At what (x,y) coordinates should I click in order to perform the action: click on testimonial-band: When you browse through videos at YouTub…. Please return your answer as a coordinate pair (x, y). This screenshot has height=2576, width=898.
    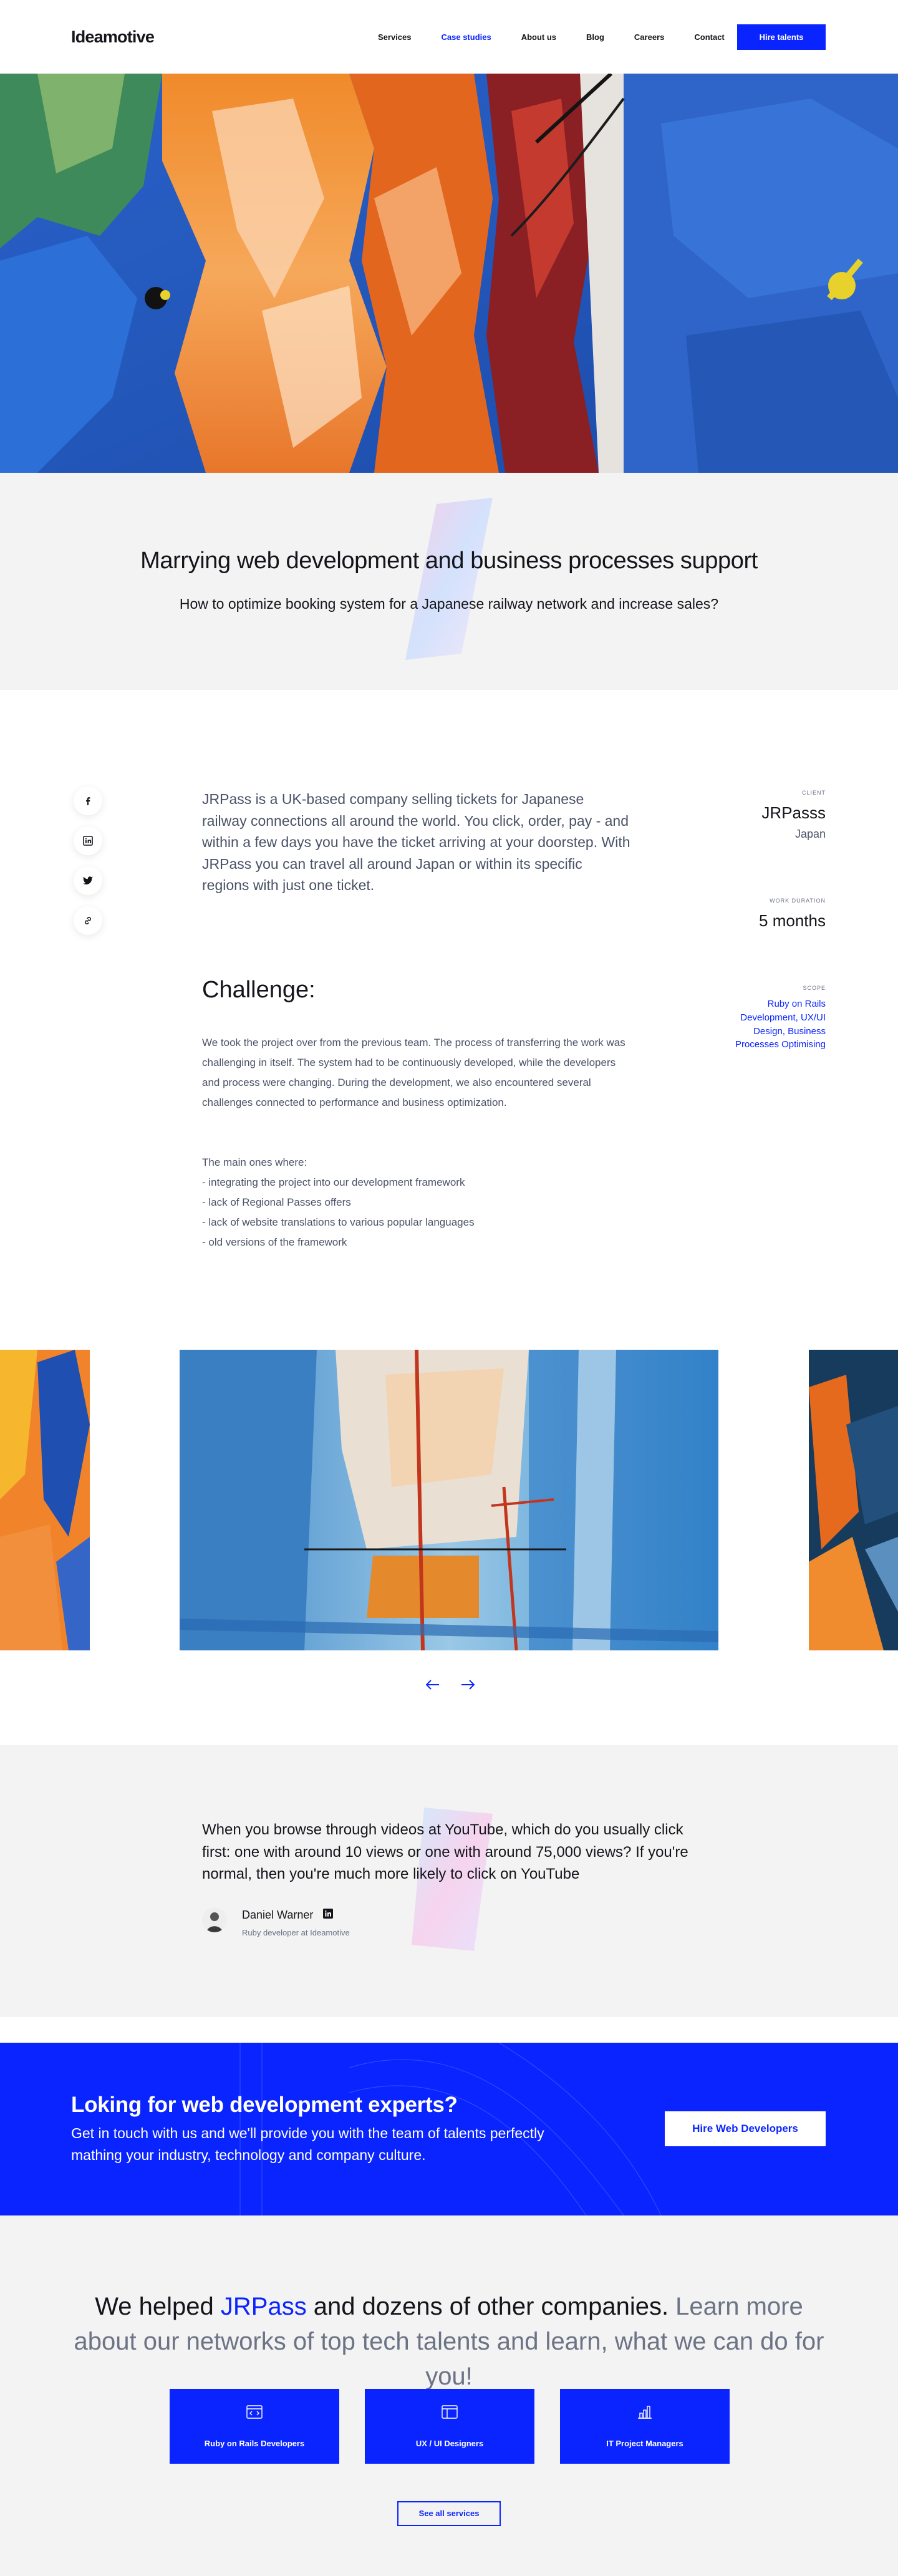
    Looking at the image, I should click on (449, 1881).